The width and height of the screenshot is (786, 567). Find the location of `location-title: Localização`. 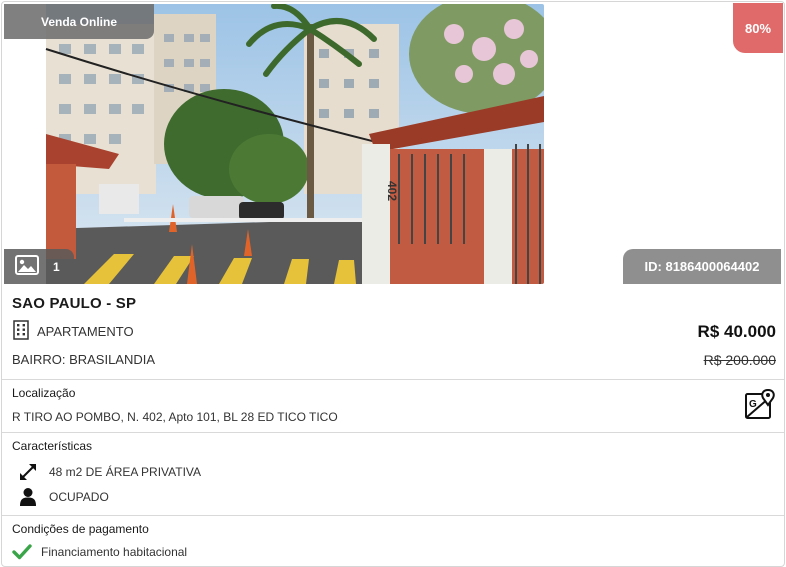

location-title: Localização is located at coordinates (44, 393).